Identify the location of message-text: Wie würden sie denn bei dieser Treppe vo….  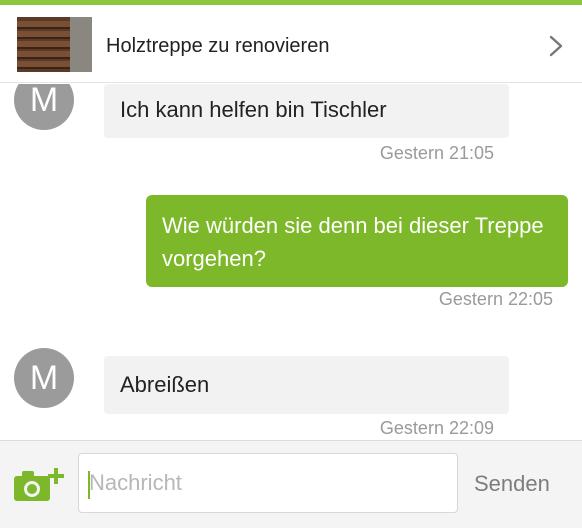
(353, 242).